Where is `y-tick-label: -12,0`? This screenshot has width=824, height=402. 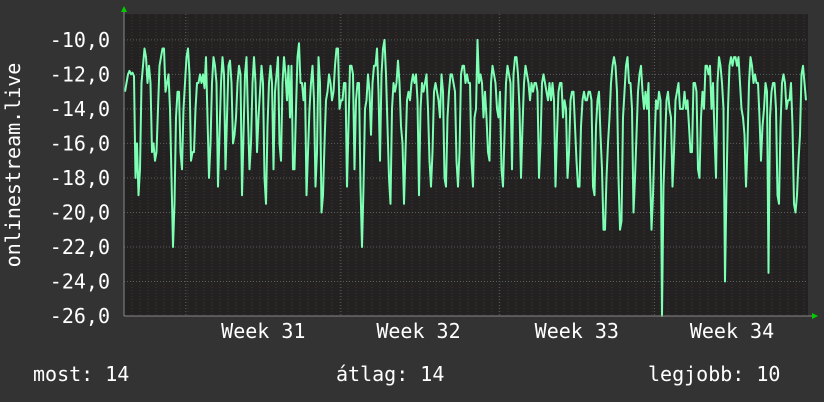 y-tick-label: -12,0 is located at coordinates (80, 74).